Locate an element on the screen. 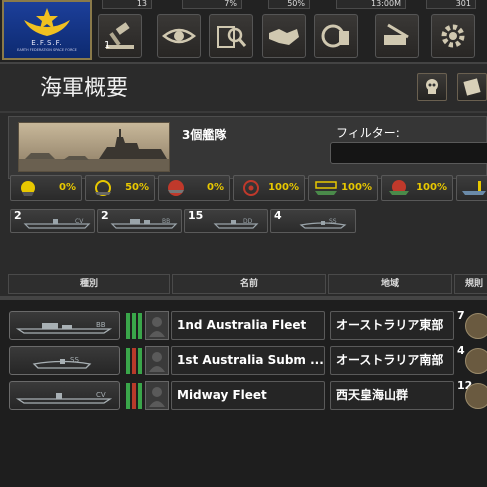 The width and height of the screenshot is (487, 487). fleet-name: 1nd Australia Fleet is located at coordinates (248, 325).